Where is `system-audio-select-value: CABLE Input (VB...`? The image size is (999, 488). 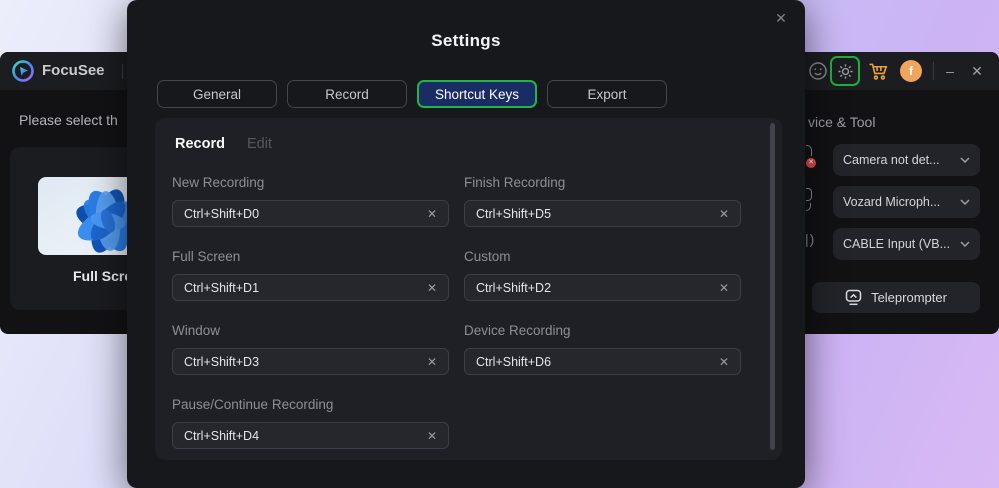 system-audio-select-value: CABLE Input (VB... is located at coordinates (896, 244).